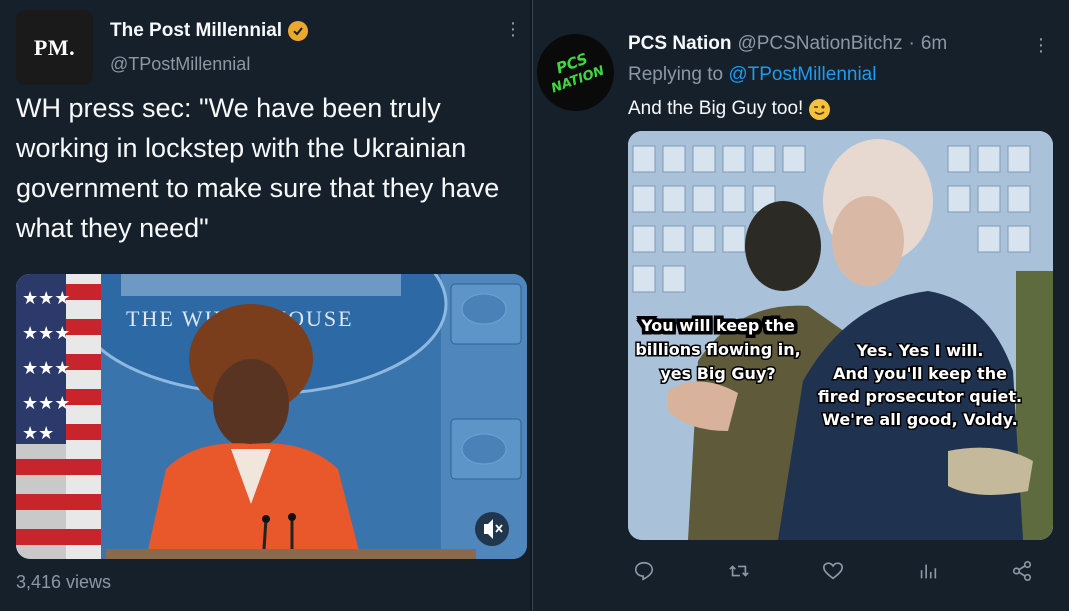 The image size is (1069, 611). I want to click on author-row: PCS Nation @PCSNationBitchz · 6m, so click(787, 44).